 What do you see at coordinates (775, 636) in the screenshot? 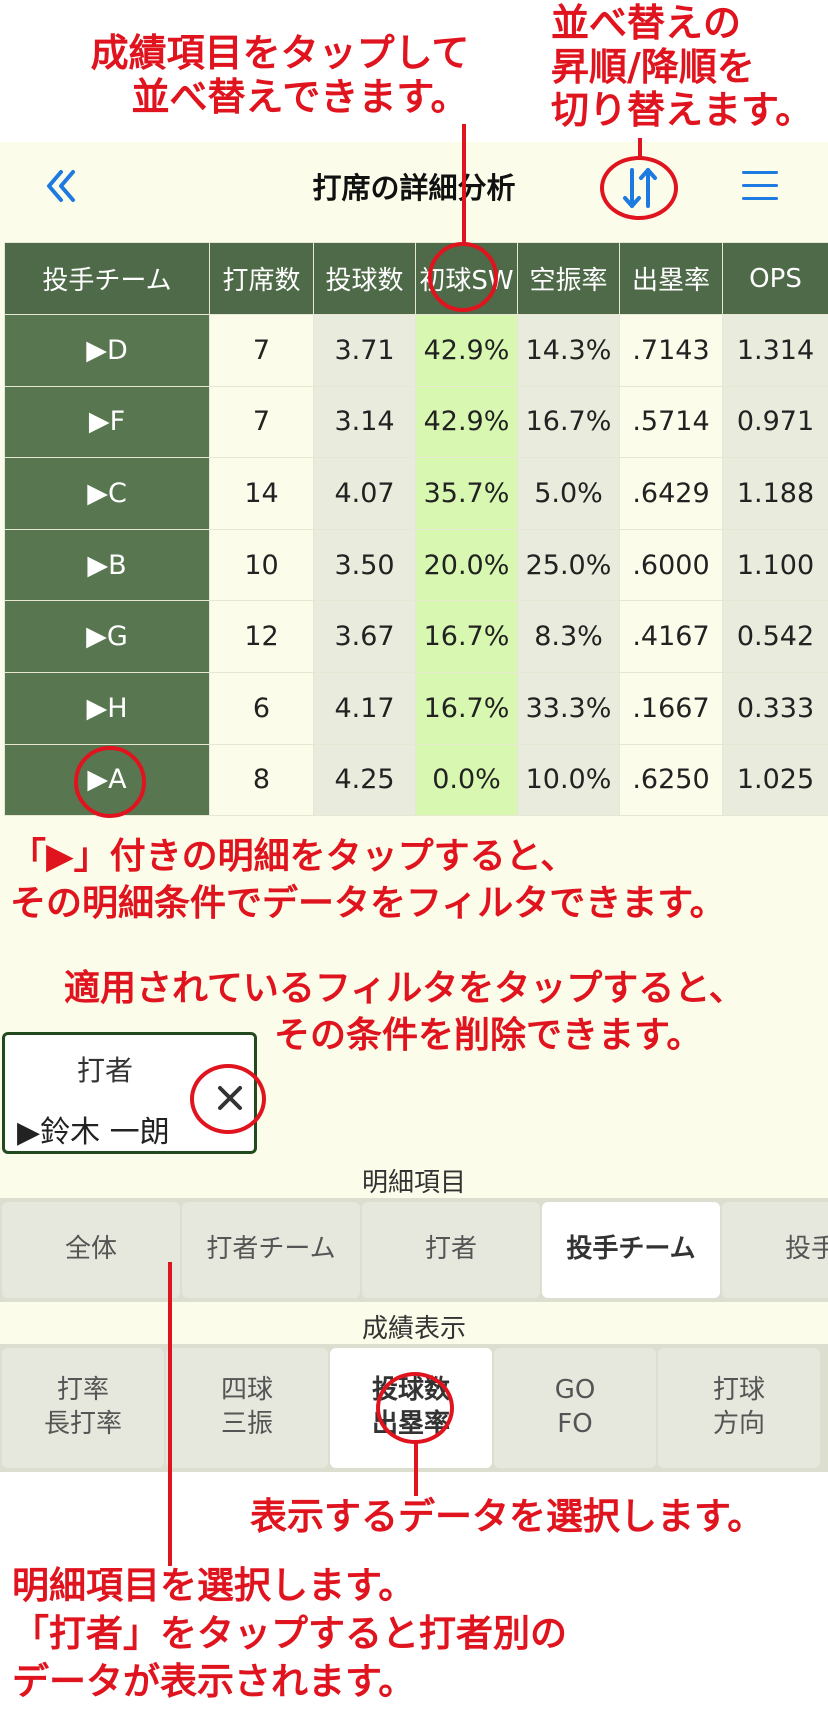
I see `cell: 0.542` at bounding box center [775, 636].